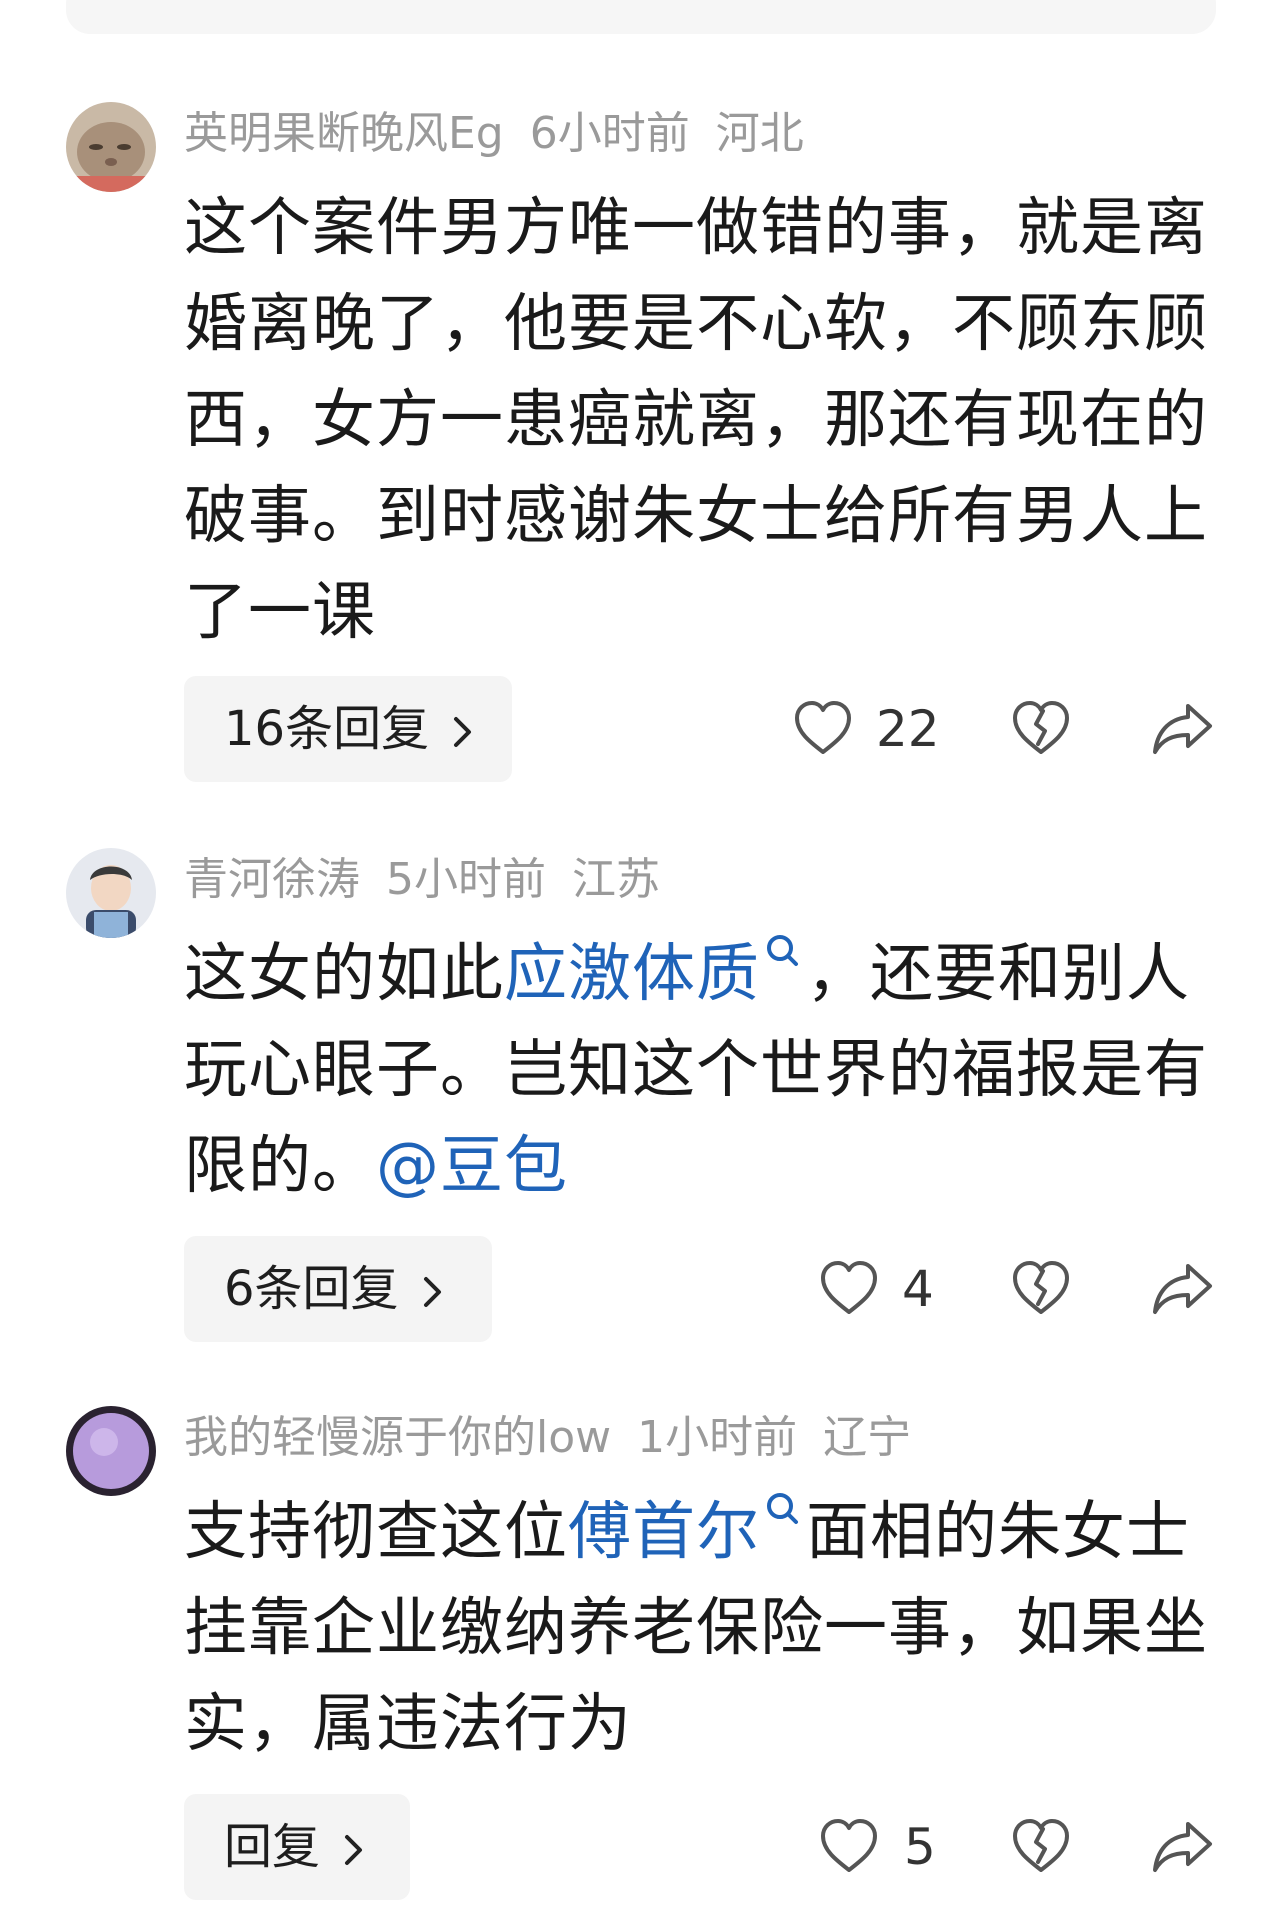 The image size is (1280, 1927). Describe the element at coordinates (472, 1165) in the screenshot. I see `mention-link: @豆包` at that location.